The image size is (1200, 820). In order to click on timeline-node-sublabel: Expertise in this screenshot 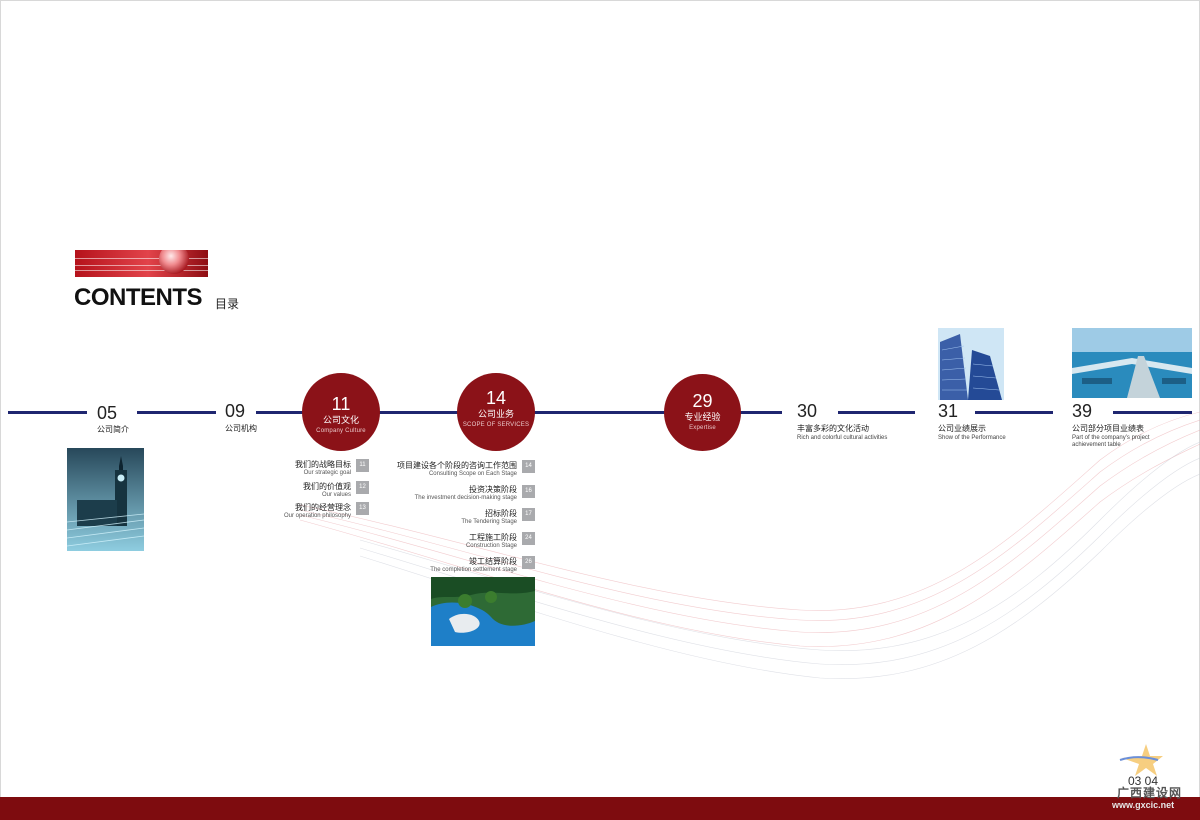, I will do `click(702, 428)`.